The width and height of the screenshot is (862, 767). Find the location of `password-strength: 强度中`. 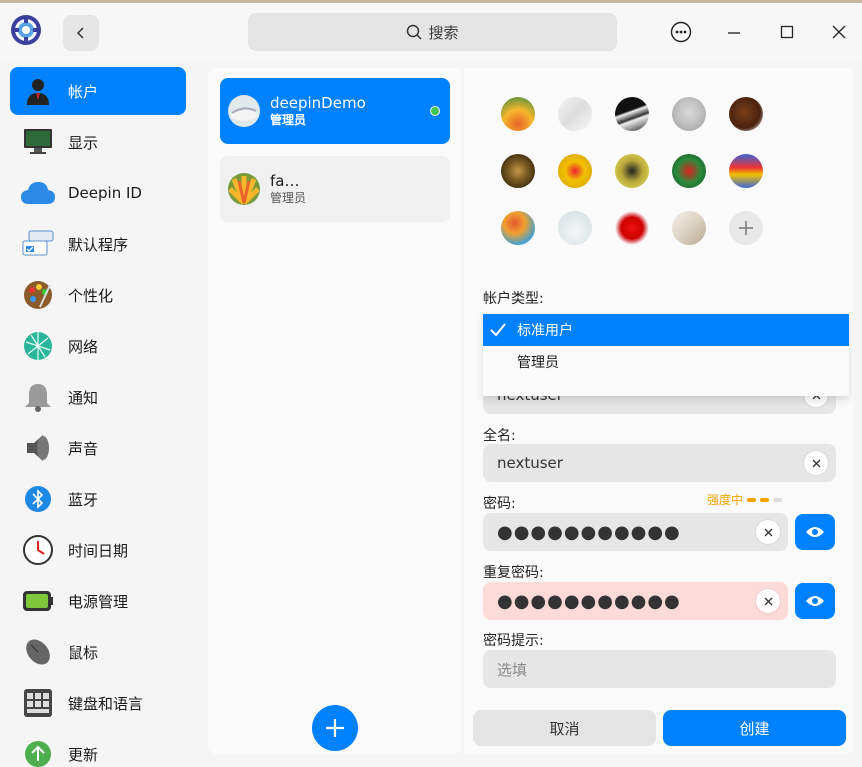

password-strength: 强度中 is located at coordinates (745, 499).